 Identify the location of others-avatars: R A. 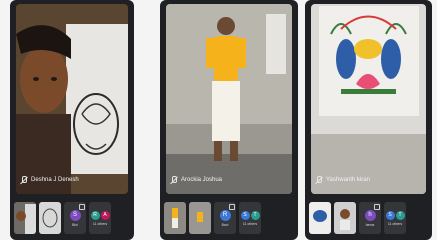
(100, 215).